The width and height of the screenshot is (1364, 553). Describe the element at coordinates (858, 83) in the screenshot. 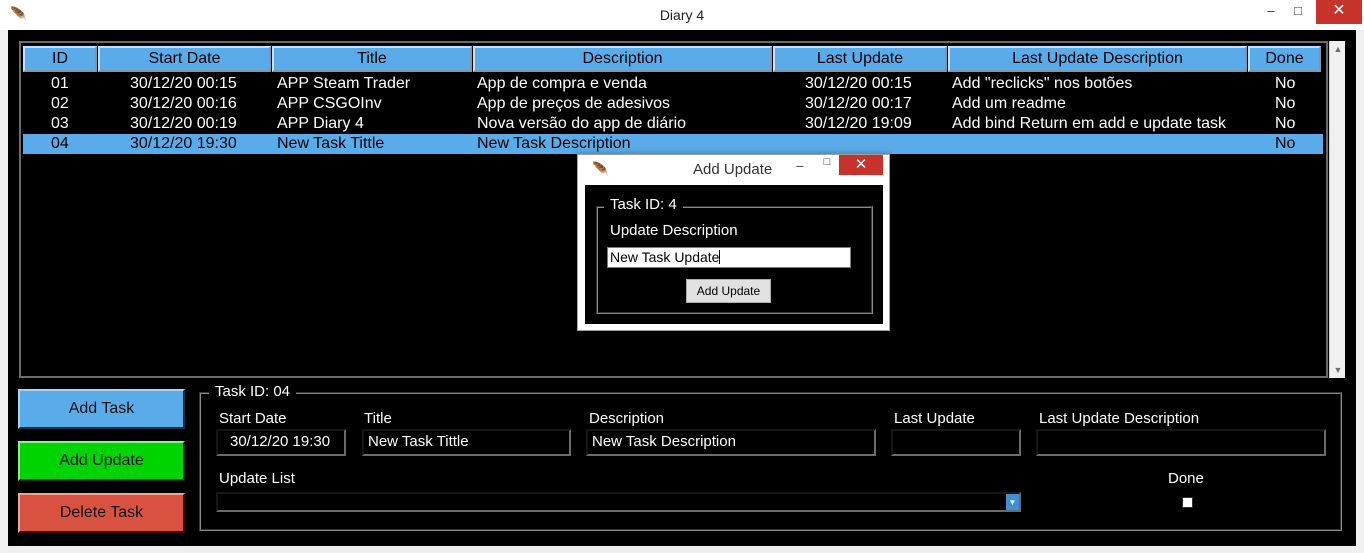

I see `cell-last-update: 30/12/20 00:15` at that location.